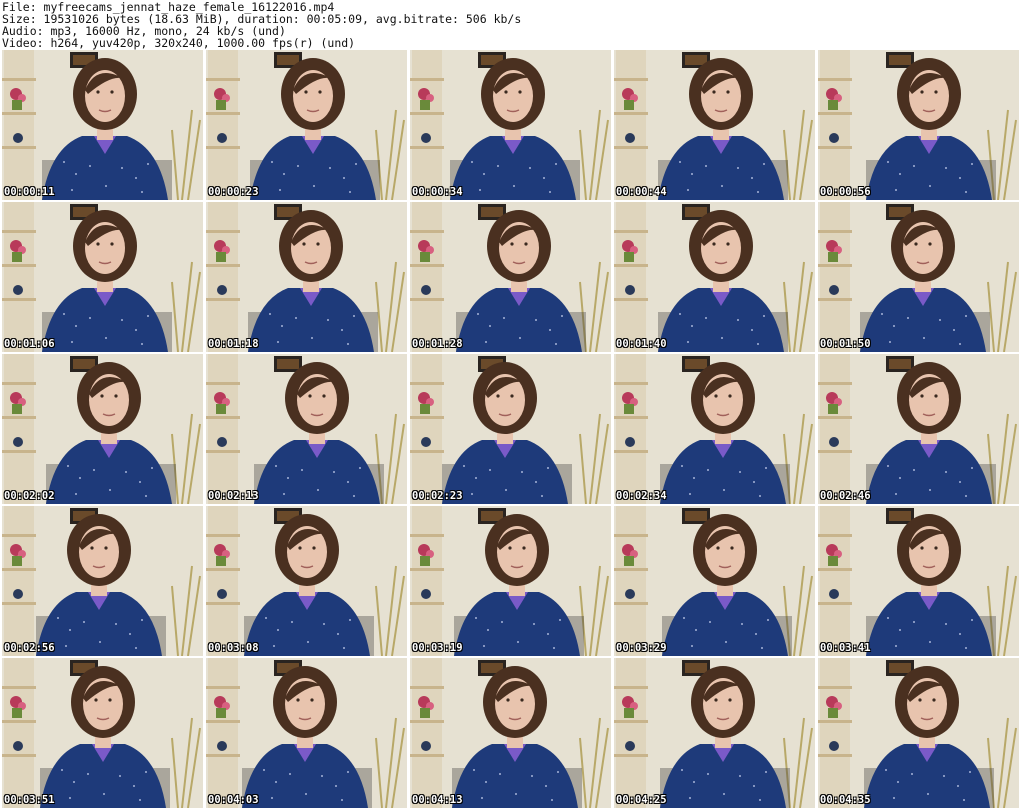 Image resolution: width=1024 pixels, height=811 pixels. What do you see at coordinates (845, 192) in the screenshot?
I see `timestamp-label: 00:00:56` at bounding box center [845, 192].